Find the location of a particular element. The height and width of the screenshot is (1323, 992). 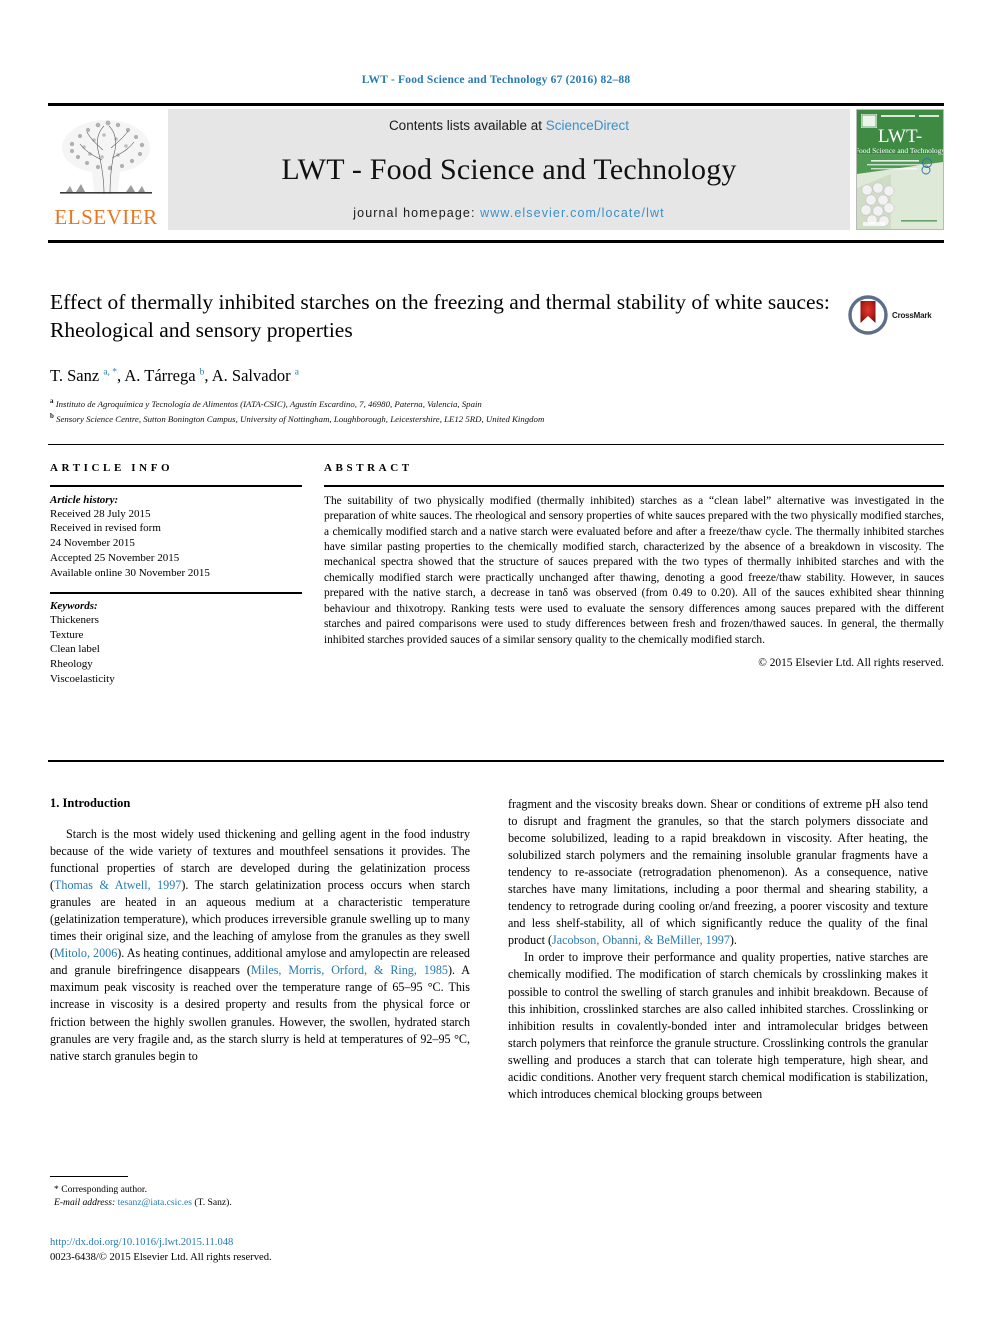

journal-title: LWT - Food Science and Technology is located at coordinates (509, 169).